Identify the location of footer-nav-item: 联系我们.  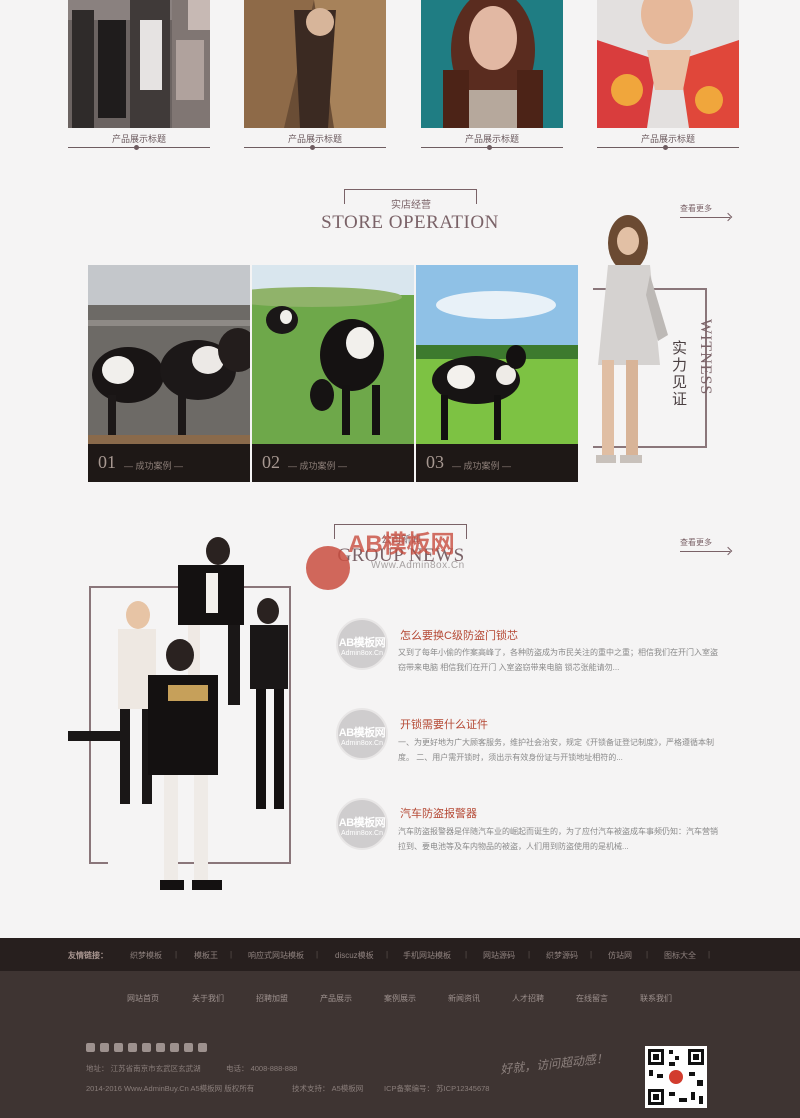
(656, 998).